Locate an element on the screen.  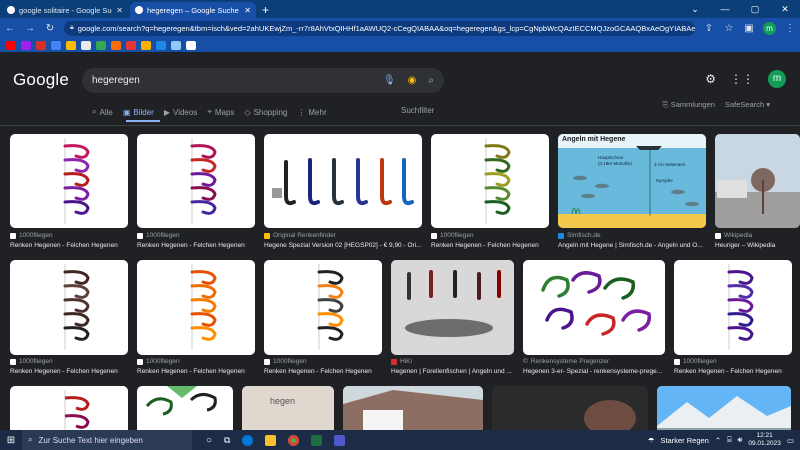
excel-icon is located at coordinates (317, 440).